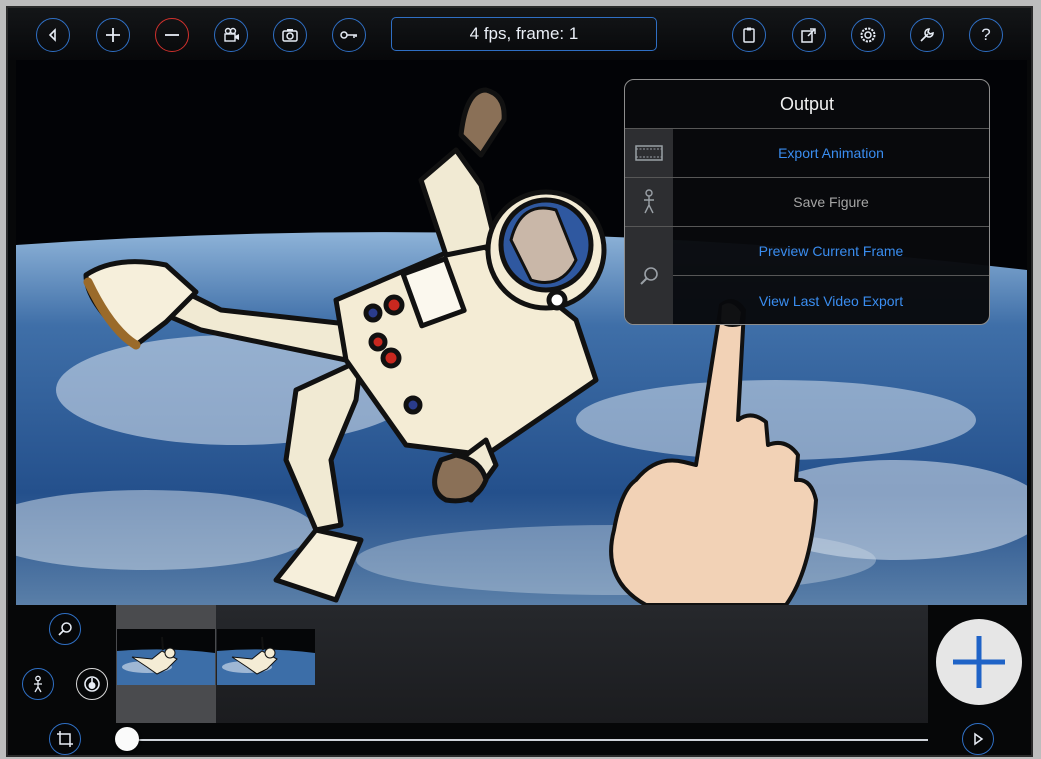  I want to click on settings-icon, so click(868, 35).